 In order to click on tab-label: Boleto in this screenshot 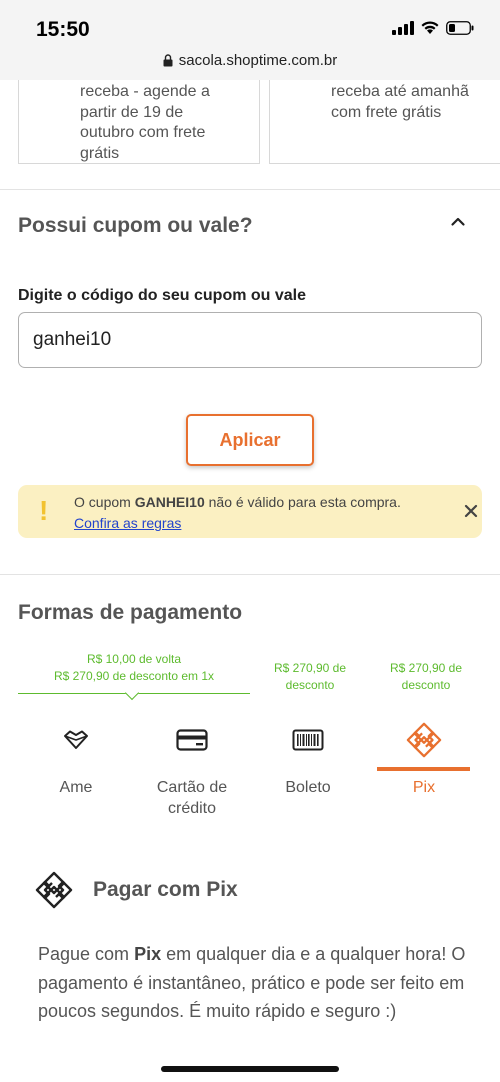, I will do `click(308, 787)`.